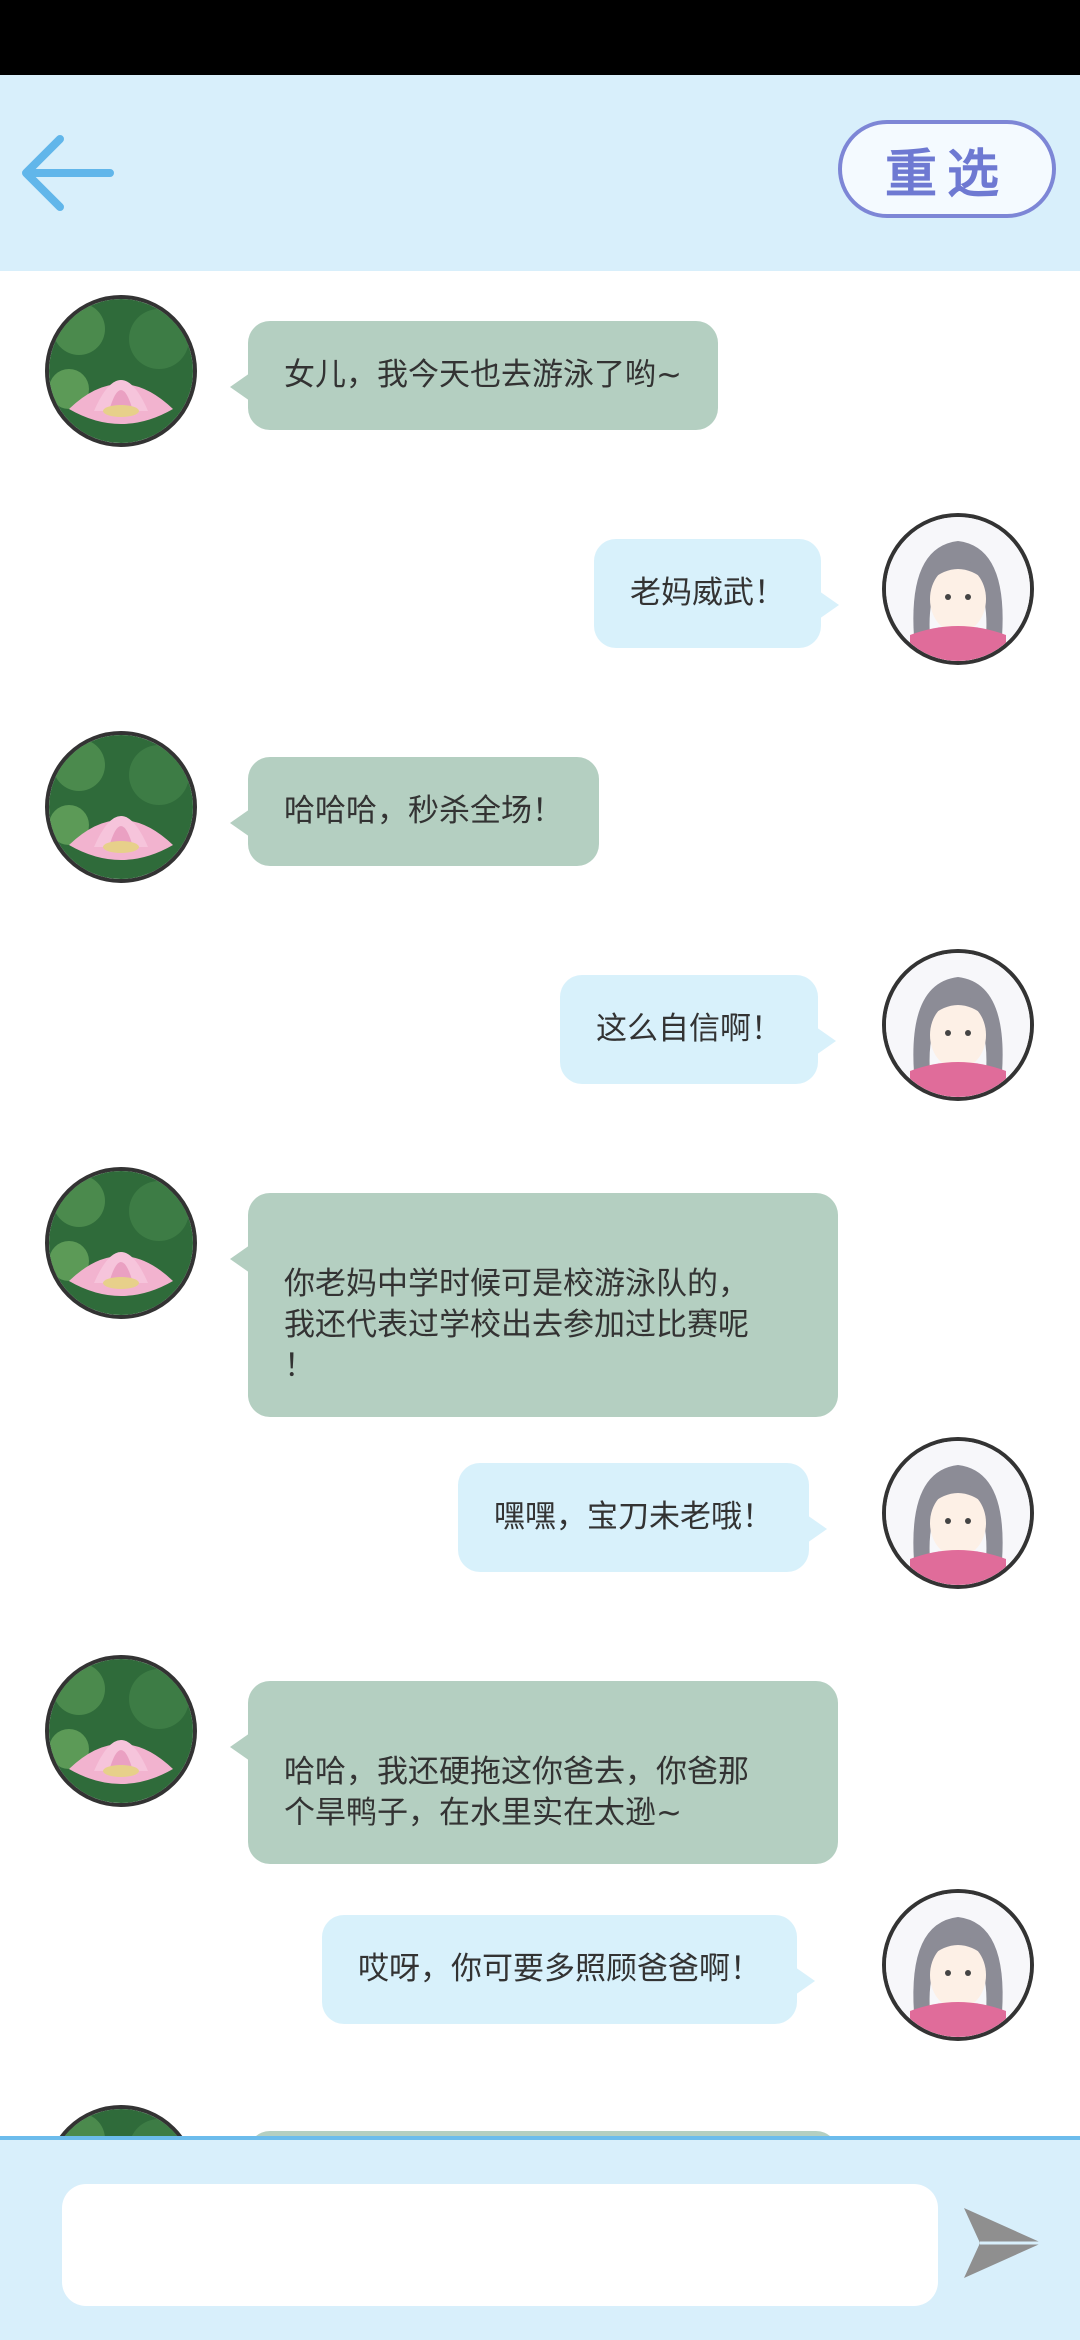 This screenshot has width=1080, height=2340. What do you see at coordinates (516, 1325) in the screenshot?
I see `message-text: 你老妈中学时候可是校游泳队的， 我还代表过学校出去参加过比赛呢 ！` at bounding box center [516, 1325].